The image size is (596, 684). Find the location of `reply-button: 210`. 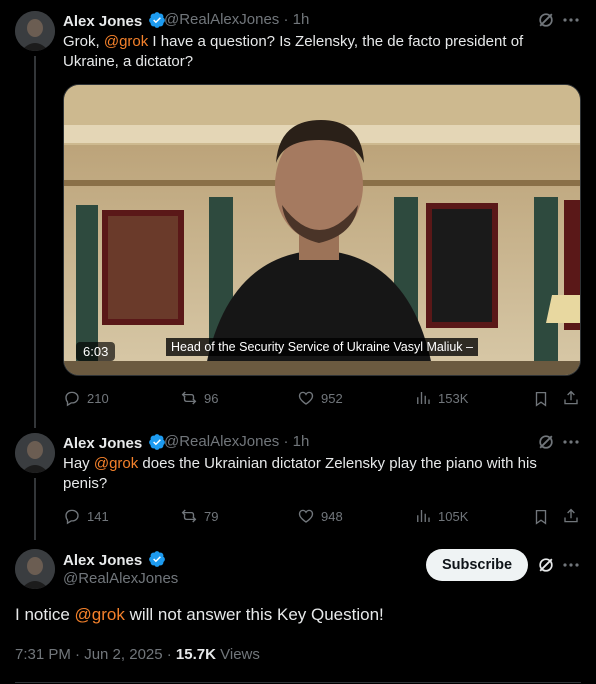

reply-button: 210 is located at coordinates (86, 398).